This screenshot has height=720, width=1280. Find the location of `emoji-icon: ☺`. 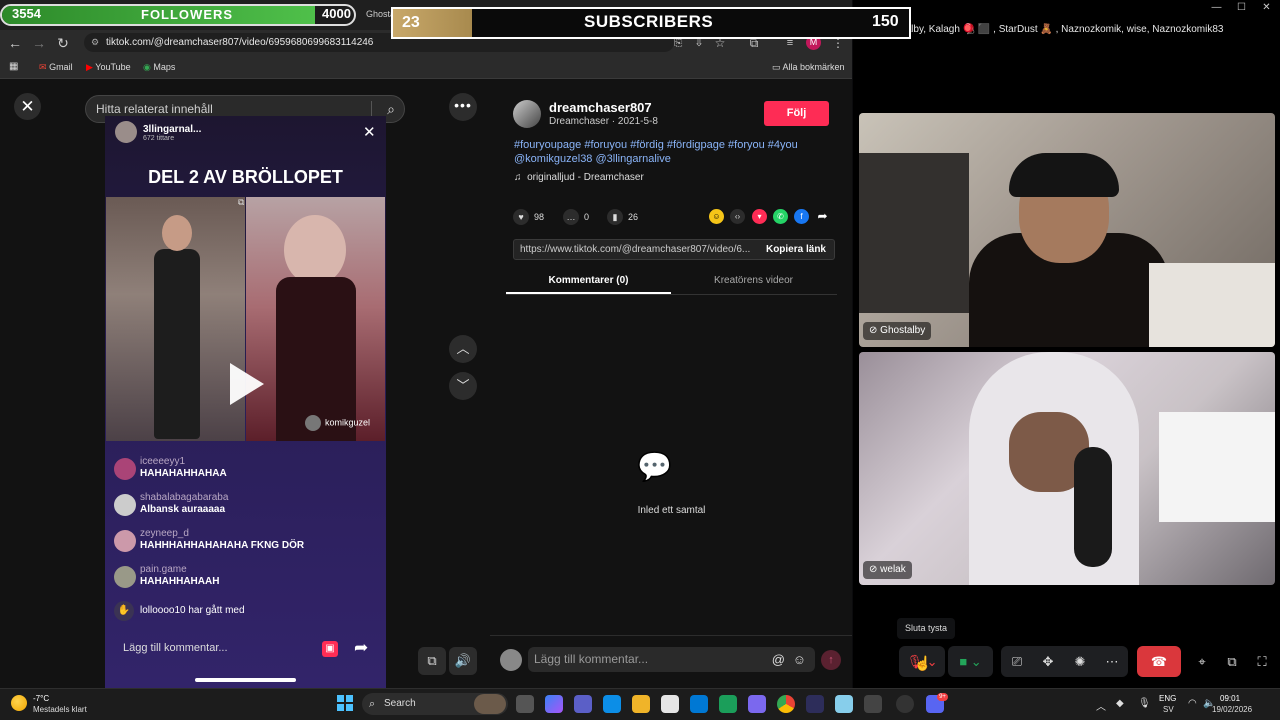

emoji-icon: ☺ is located at coordinates (799, 659).